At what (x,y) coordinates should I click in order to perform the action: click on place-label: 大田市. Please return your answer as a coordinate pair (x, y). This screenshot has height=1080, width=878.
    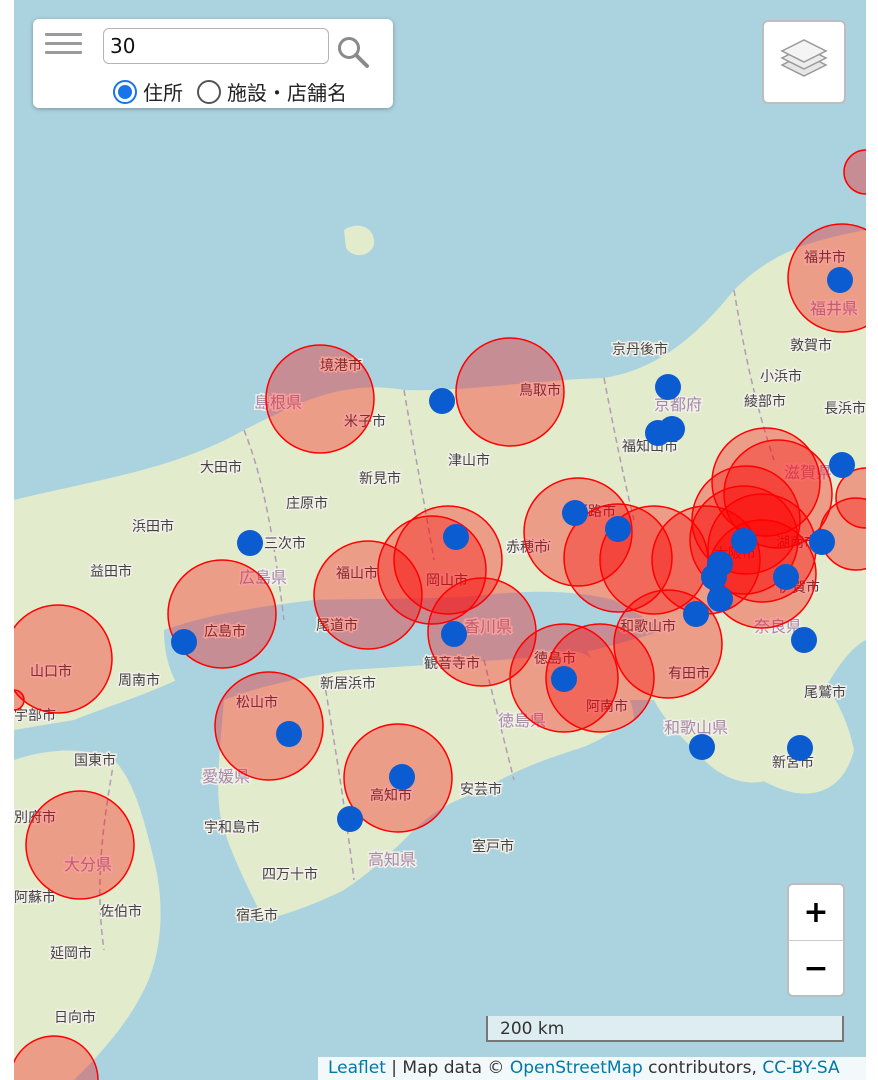
    Looking at the image, I should click on (221, 467).